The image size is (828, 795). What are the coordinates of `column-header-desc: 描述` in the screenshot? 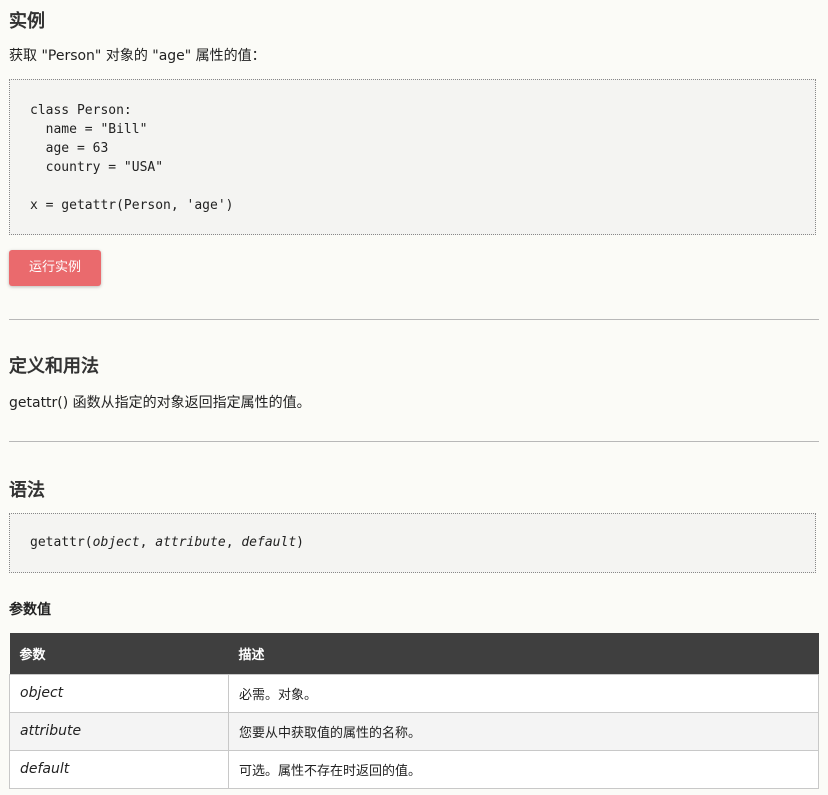 It's located at (523, 653).